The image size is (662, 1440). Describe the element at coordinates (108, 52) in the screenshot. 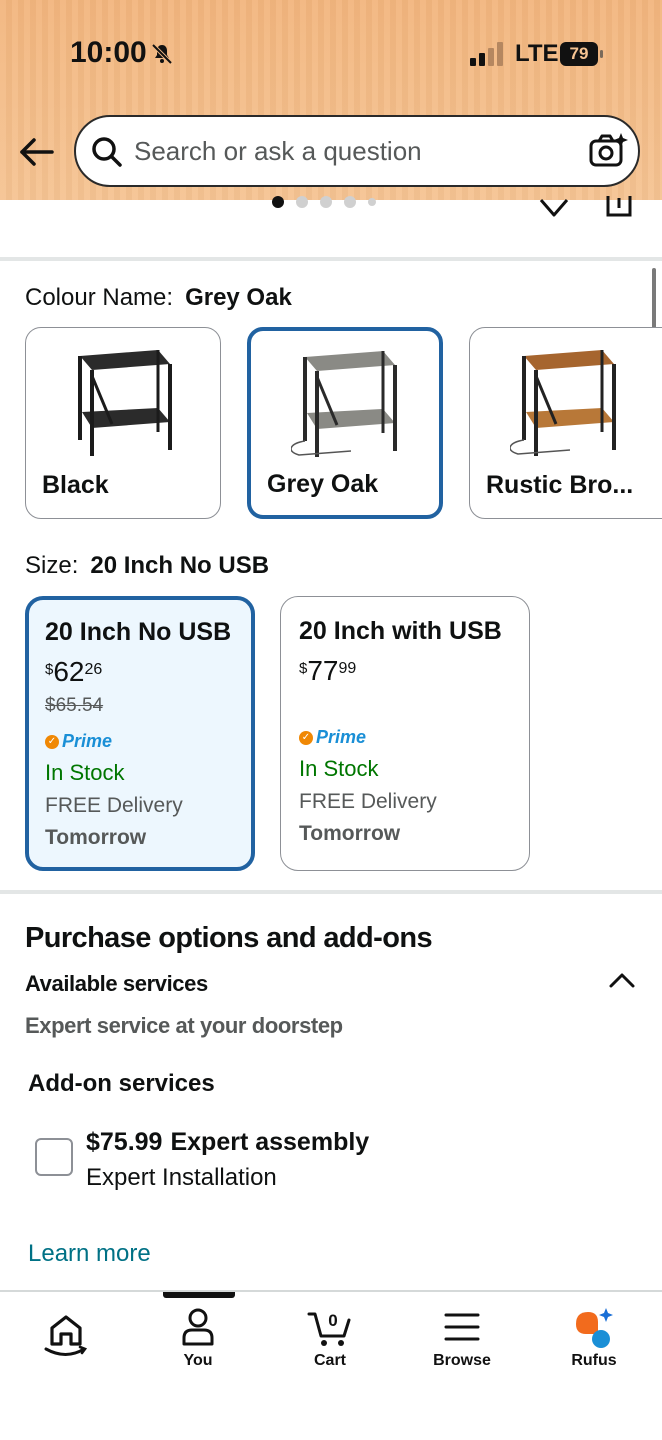

I see `status-time: 10:00` at that location.